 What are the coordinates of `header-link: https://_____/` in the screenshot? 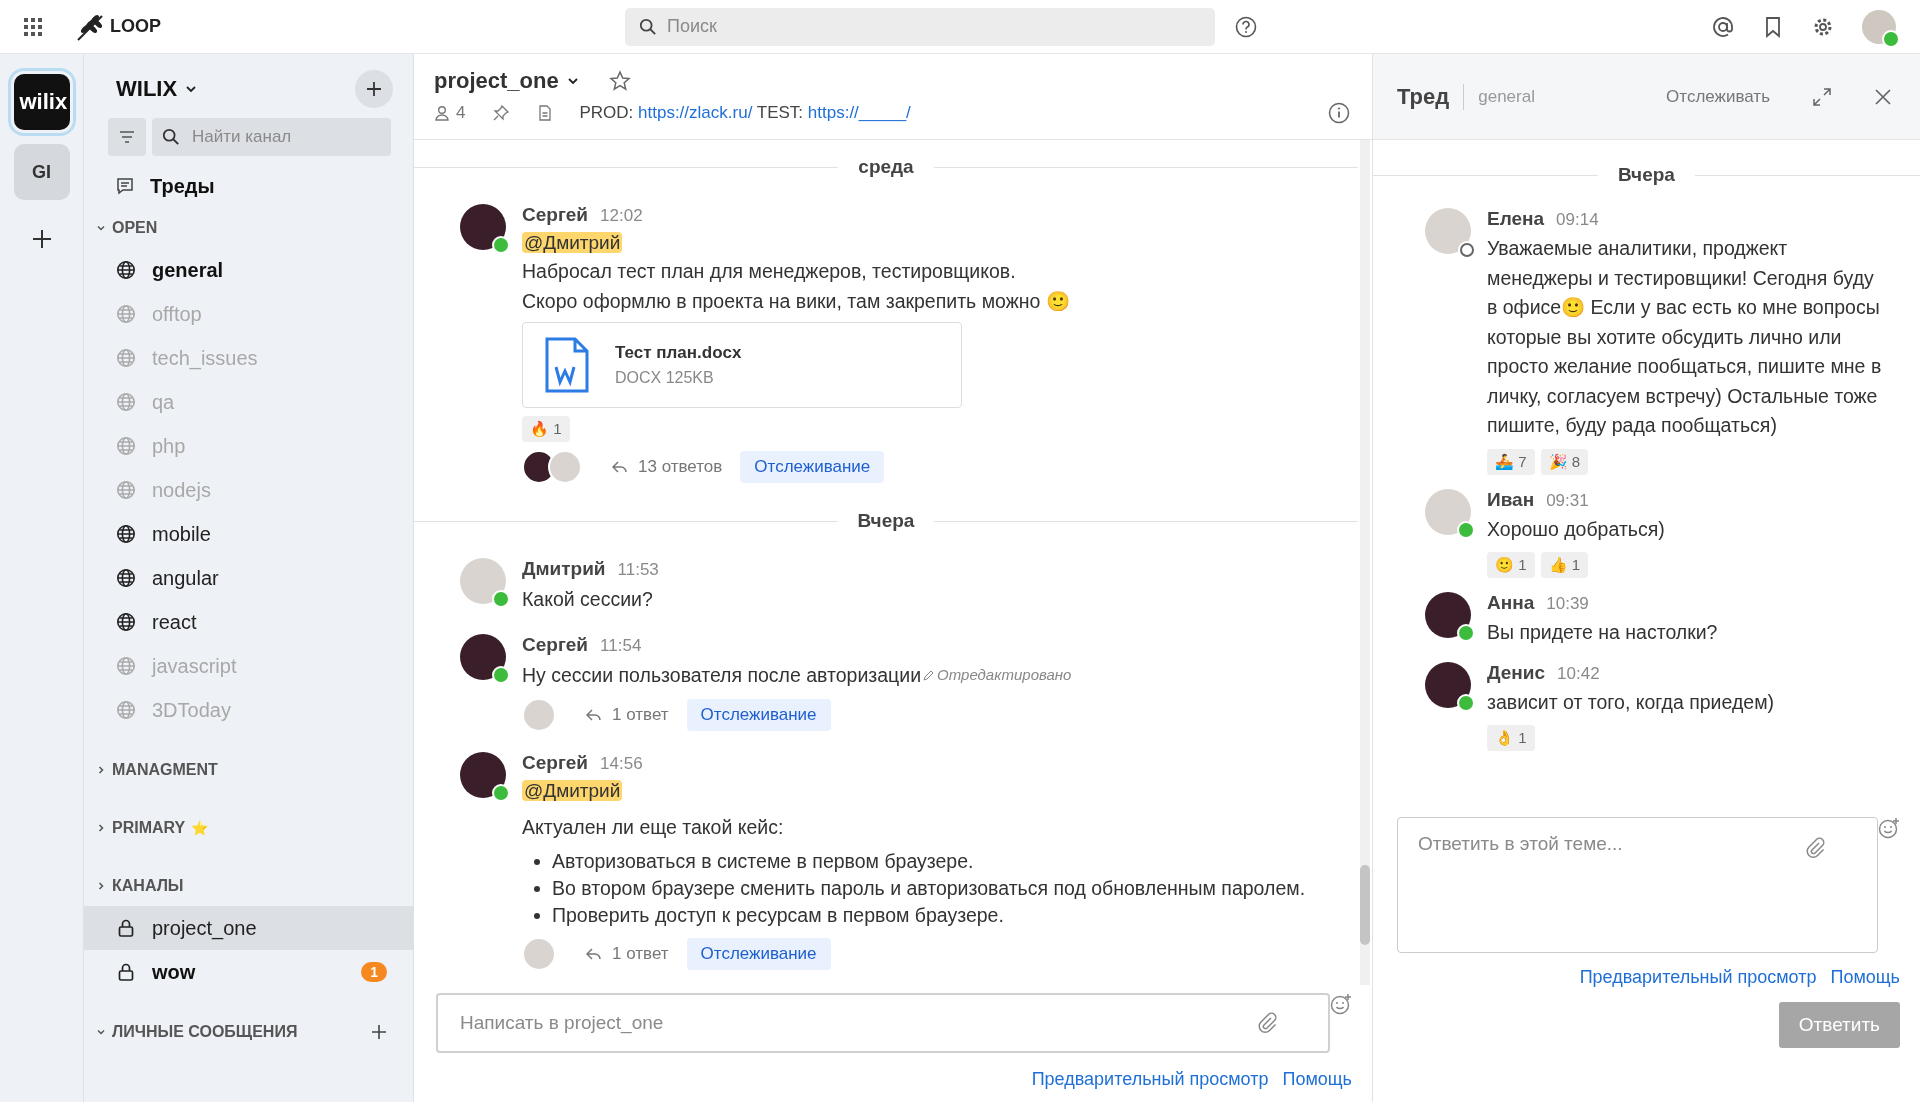 It's located at (859, 112).